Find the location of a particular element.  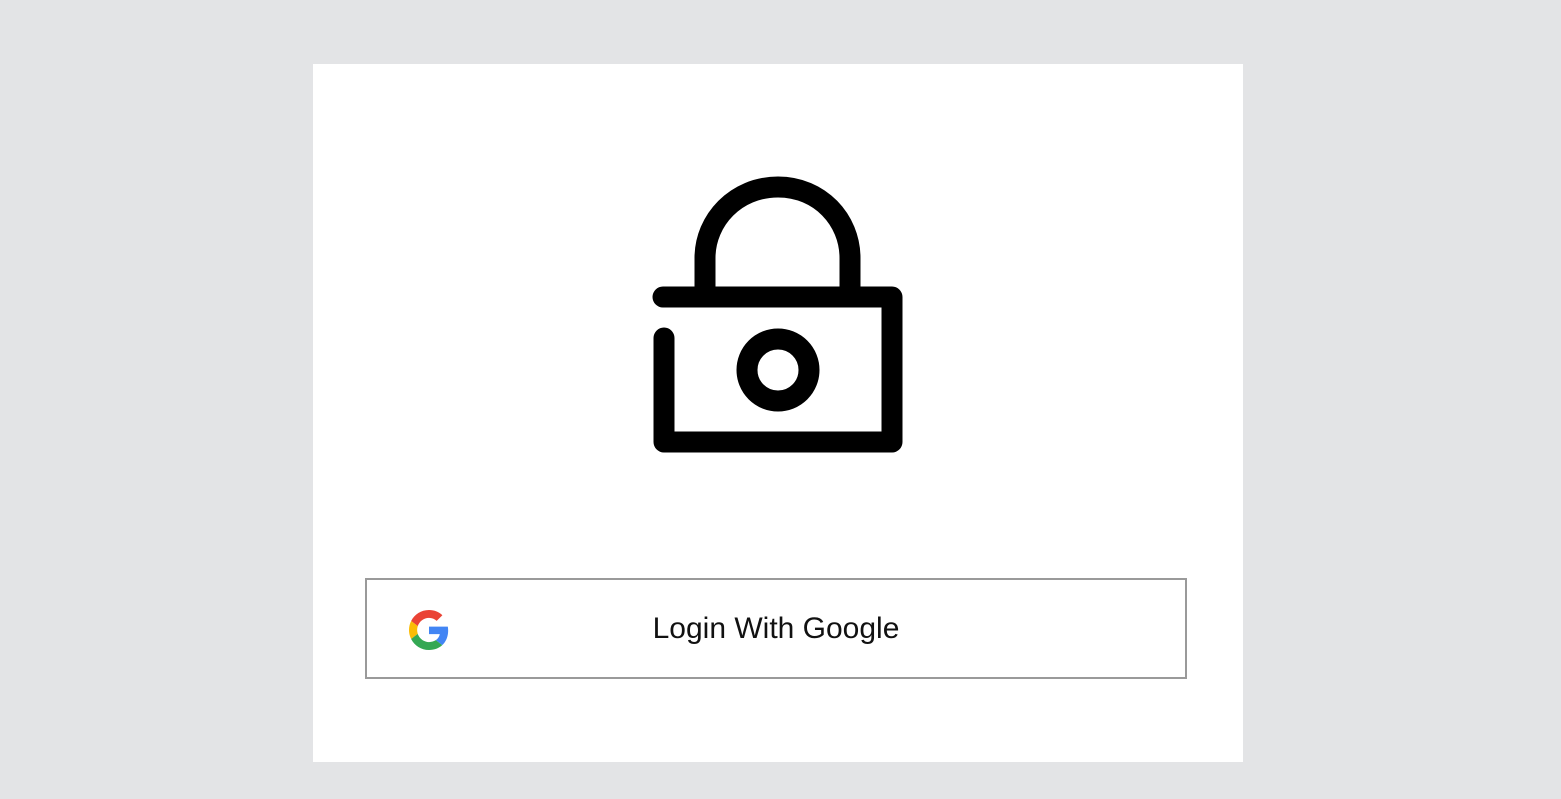

login-with-google-button: Login With Google is located at coordinates (776, 628).